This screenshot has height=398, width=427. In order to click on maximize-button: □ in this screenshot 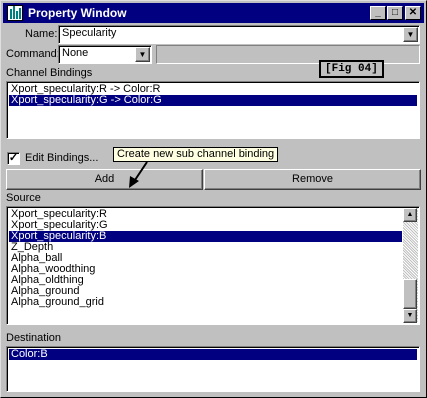, I will do `click(395, 13)`.